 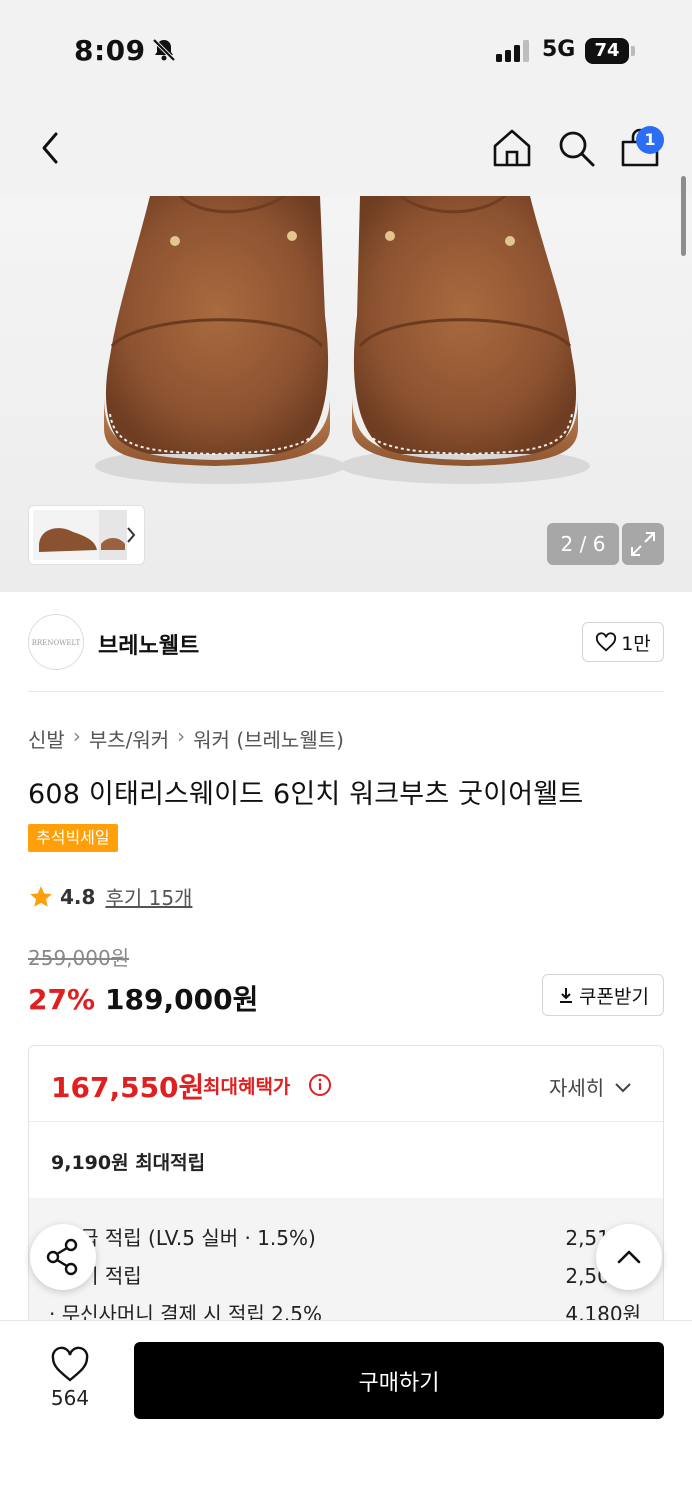 I want to click on share-button, so click(x=63, y=1257).